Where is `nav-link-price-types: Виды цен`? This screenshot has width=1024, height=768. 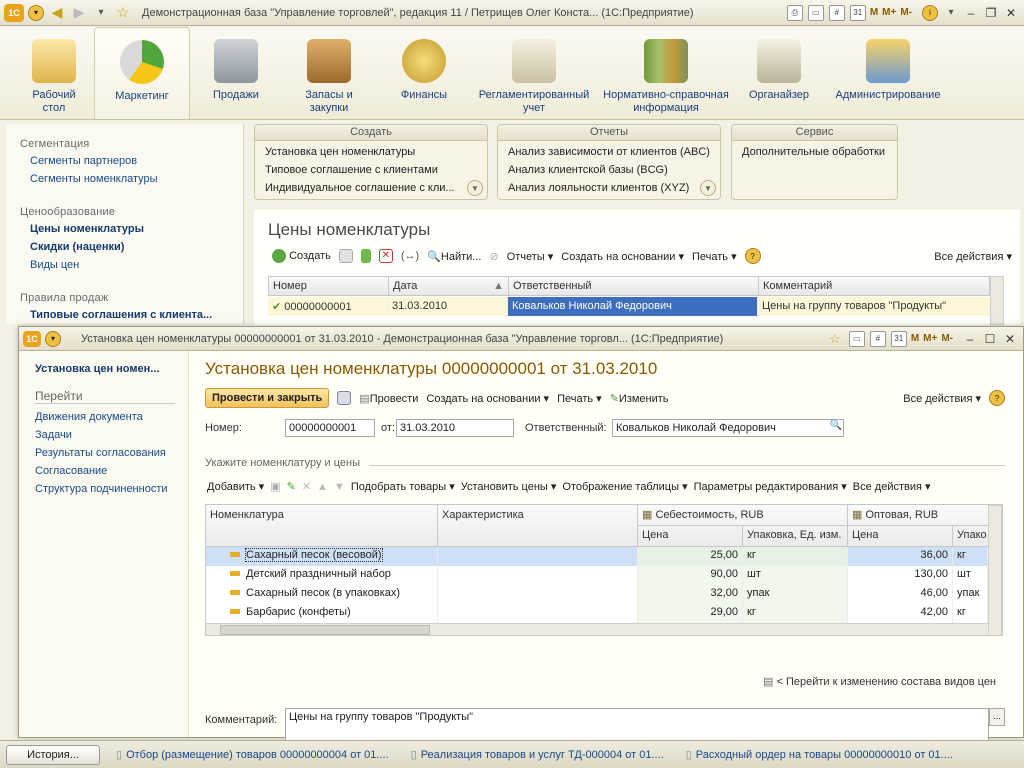 nav-link-price-types: Виды цен is located at coordinates (136, 265).